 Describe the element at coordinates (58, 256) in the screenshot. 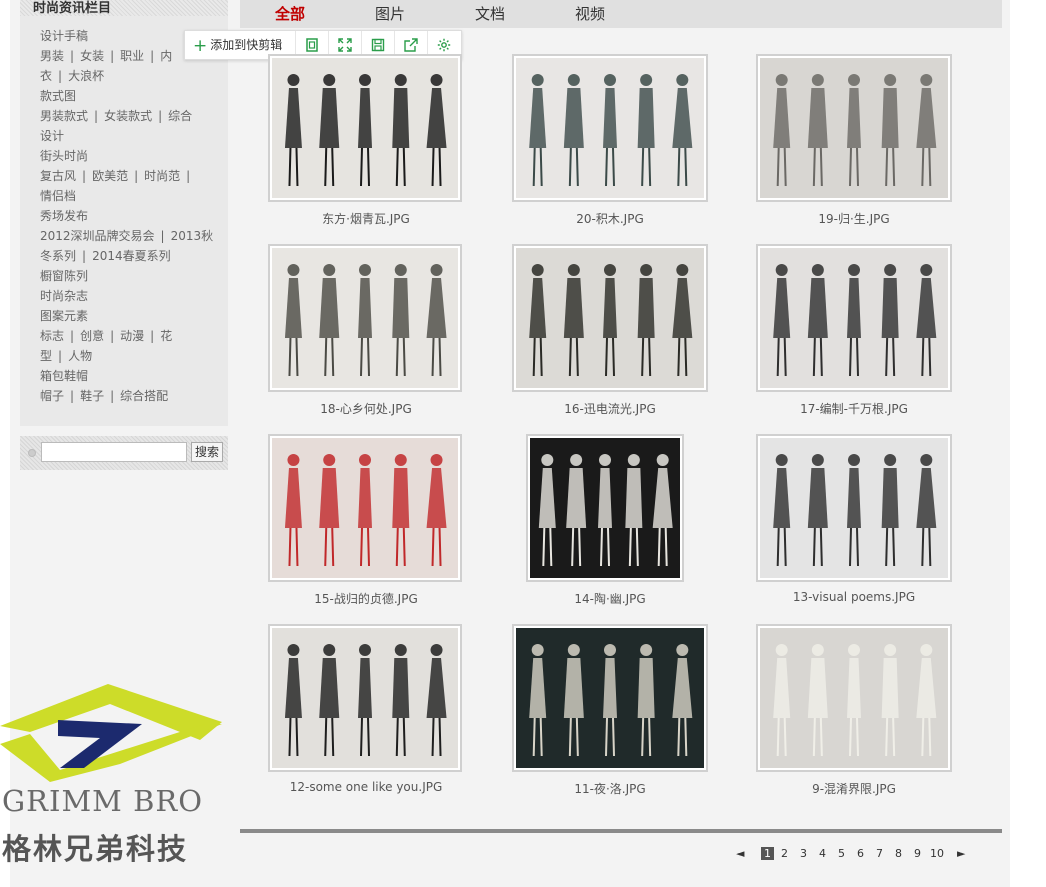

I see `menu-subcategory-link: 冬系列` at that location.